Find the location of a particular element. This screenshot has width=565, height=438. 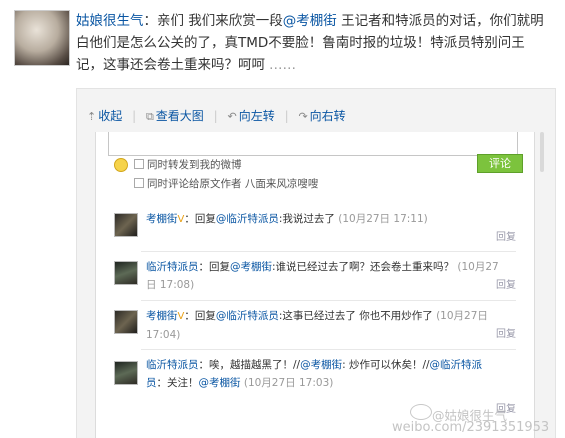

comment-body: :这事已经过去了 你也不用炒作了 is located at coordinates (355, 316).